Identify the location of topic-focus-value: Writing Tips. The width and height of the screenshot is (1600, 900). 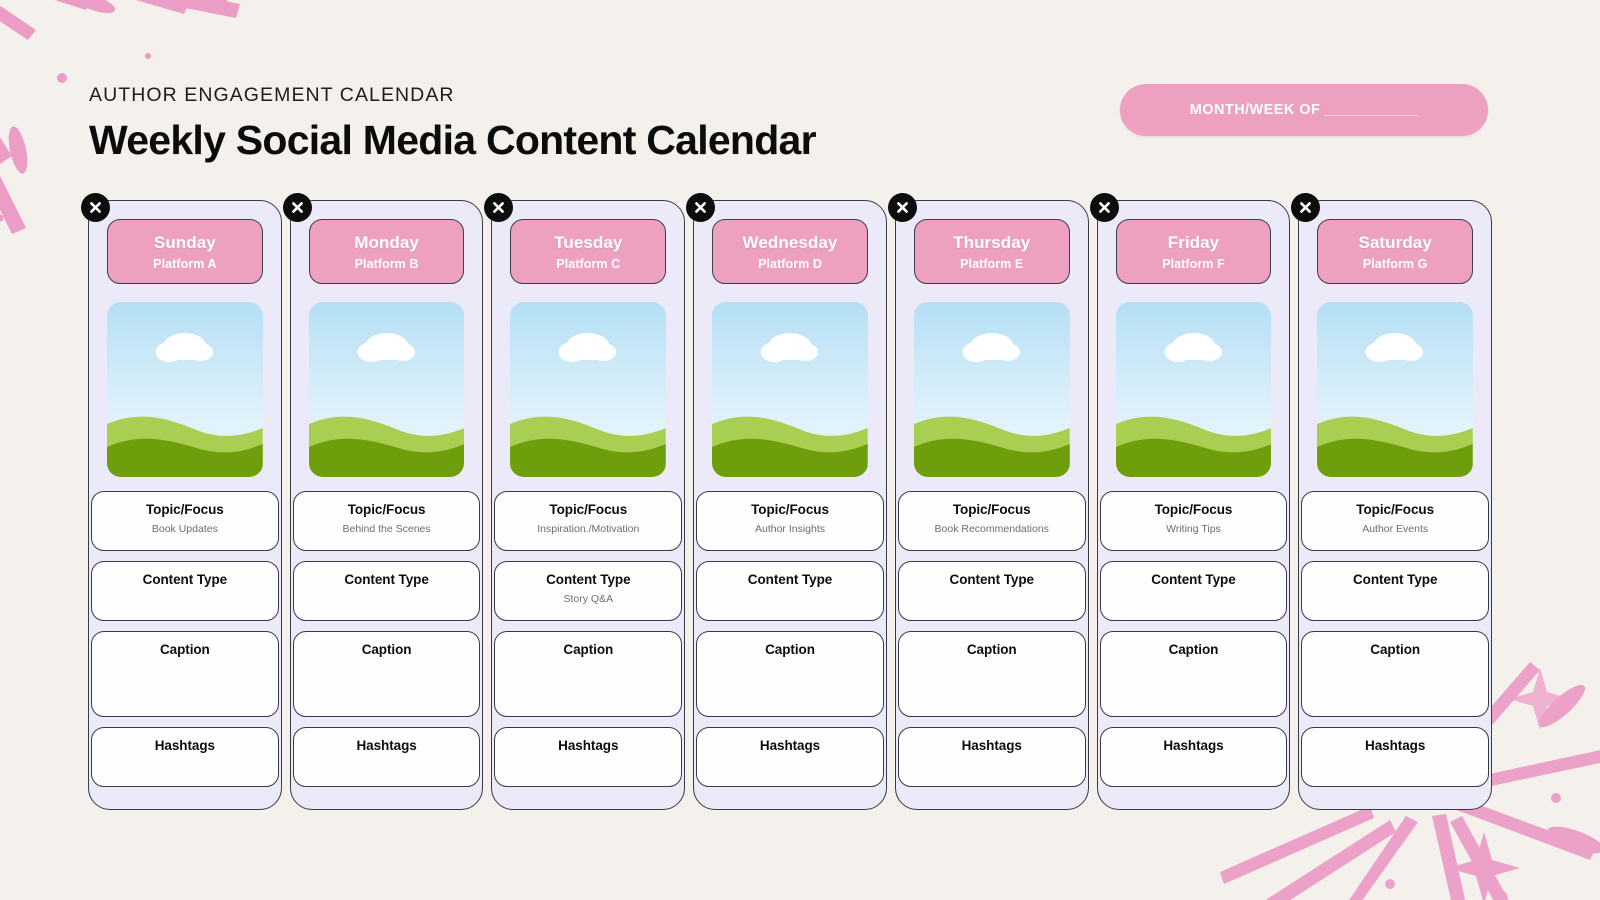
(1193, 529).